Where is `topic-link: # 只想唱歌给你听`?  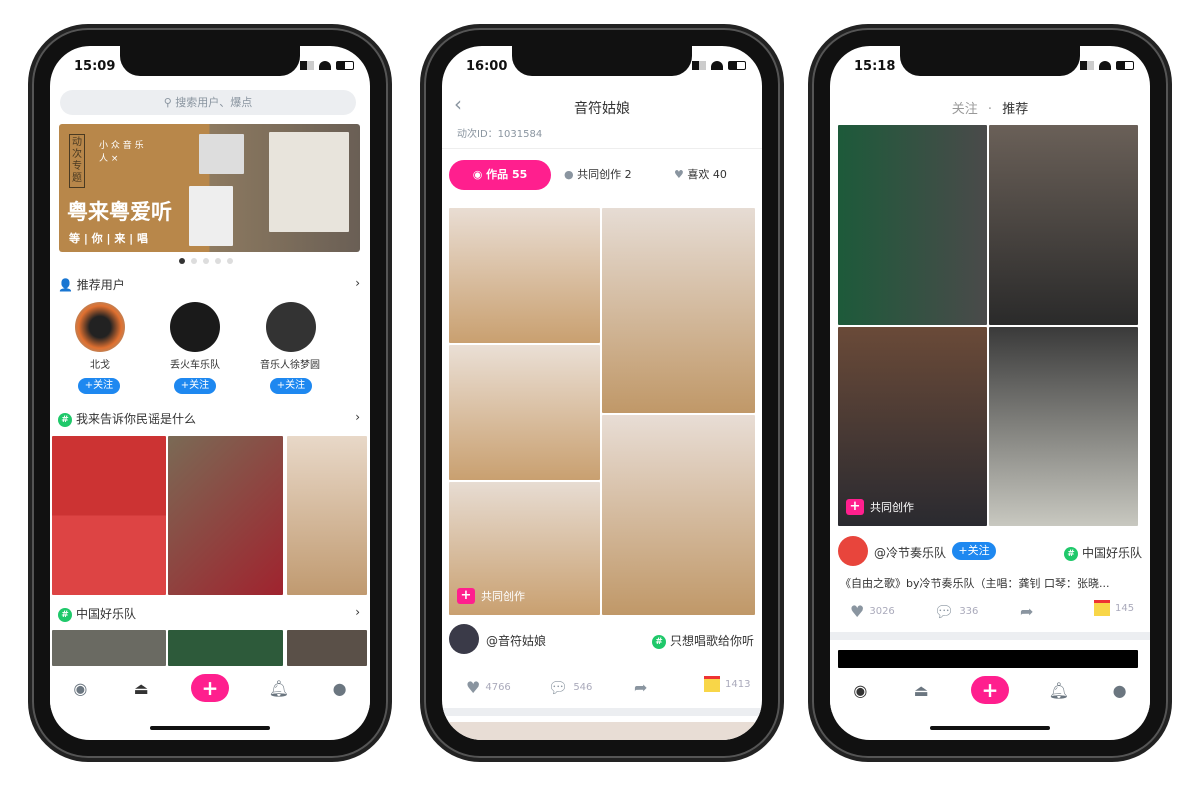
topic-link: # 只想唱歌给你听 is located at coordinates (702, 640).